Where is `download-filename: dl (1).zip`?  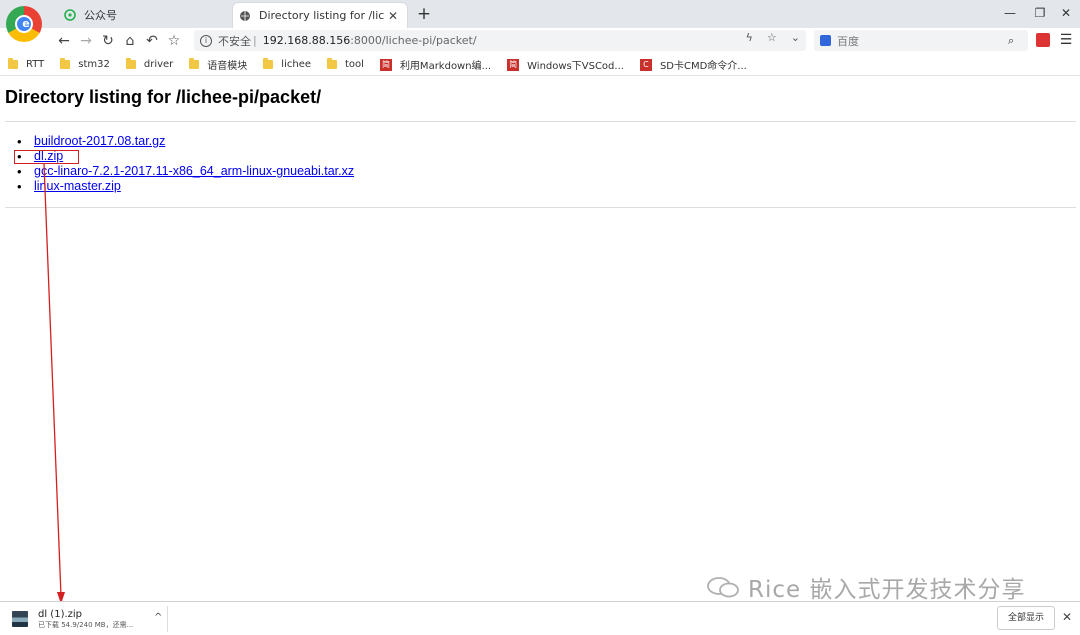 download-filename: dl (1).zip is located at coordinates (60, 614).